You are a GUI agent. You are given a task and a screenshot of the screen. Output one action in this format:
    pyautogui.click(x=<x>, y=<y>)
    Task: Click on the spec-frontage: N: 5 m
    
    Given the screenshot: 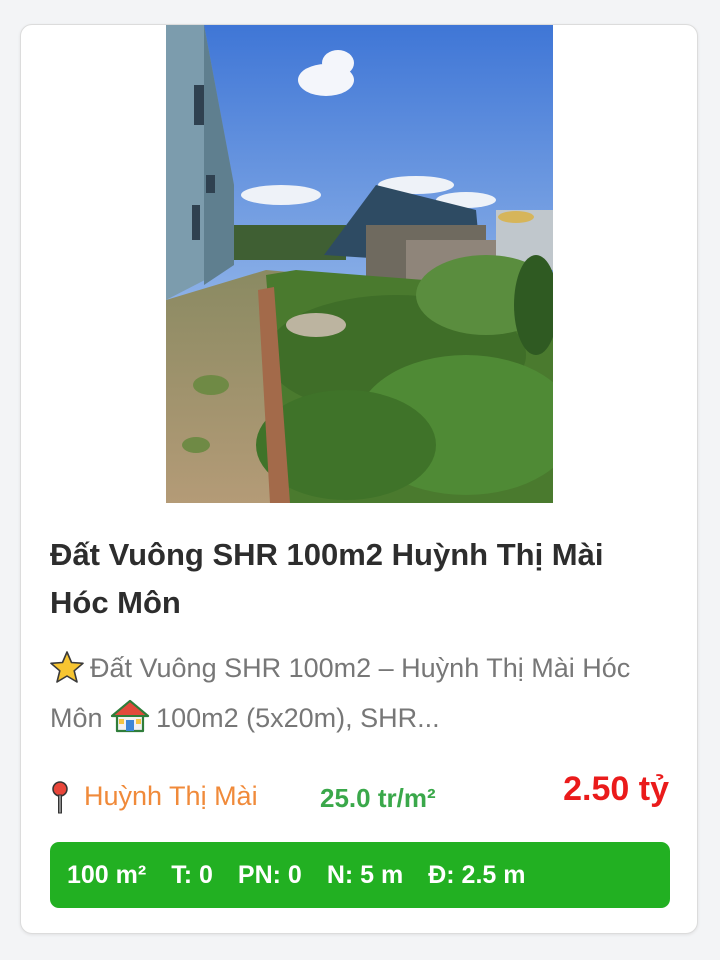 What is the action you would take?
    pyautogui.click(x=365, y=874)
    